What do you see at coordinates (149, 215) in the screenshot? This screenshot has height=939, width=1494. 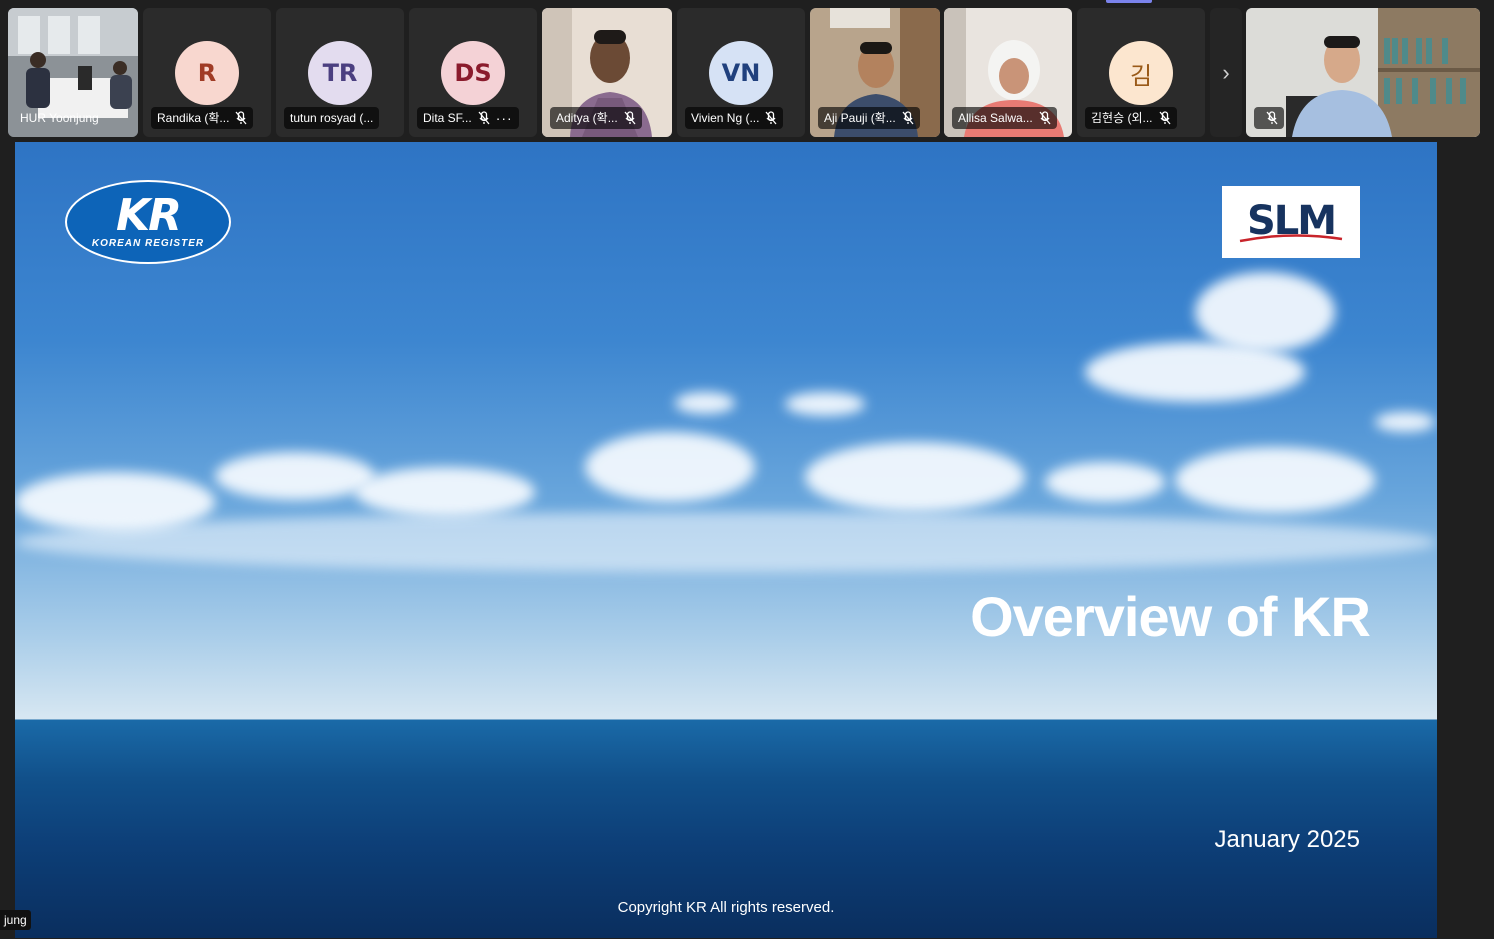 I see `kr-logo-mark: KR` at bounding box center [149, 215].